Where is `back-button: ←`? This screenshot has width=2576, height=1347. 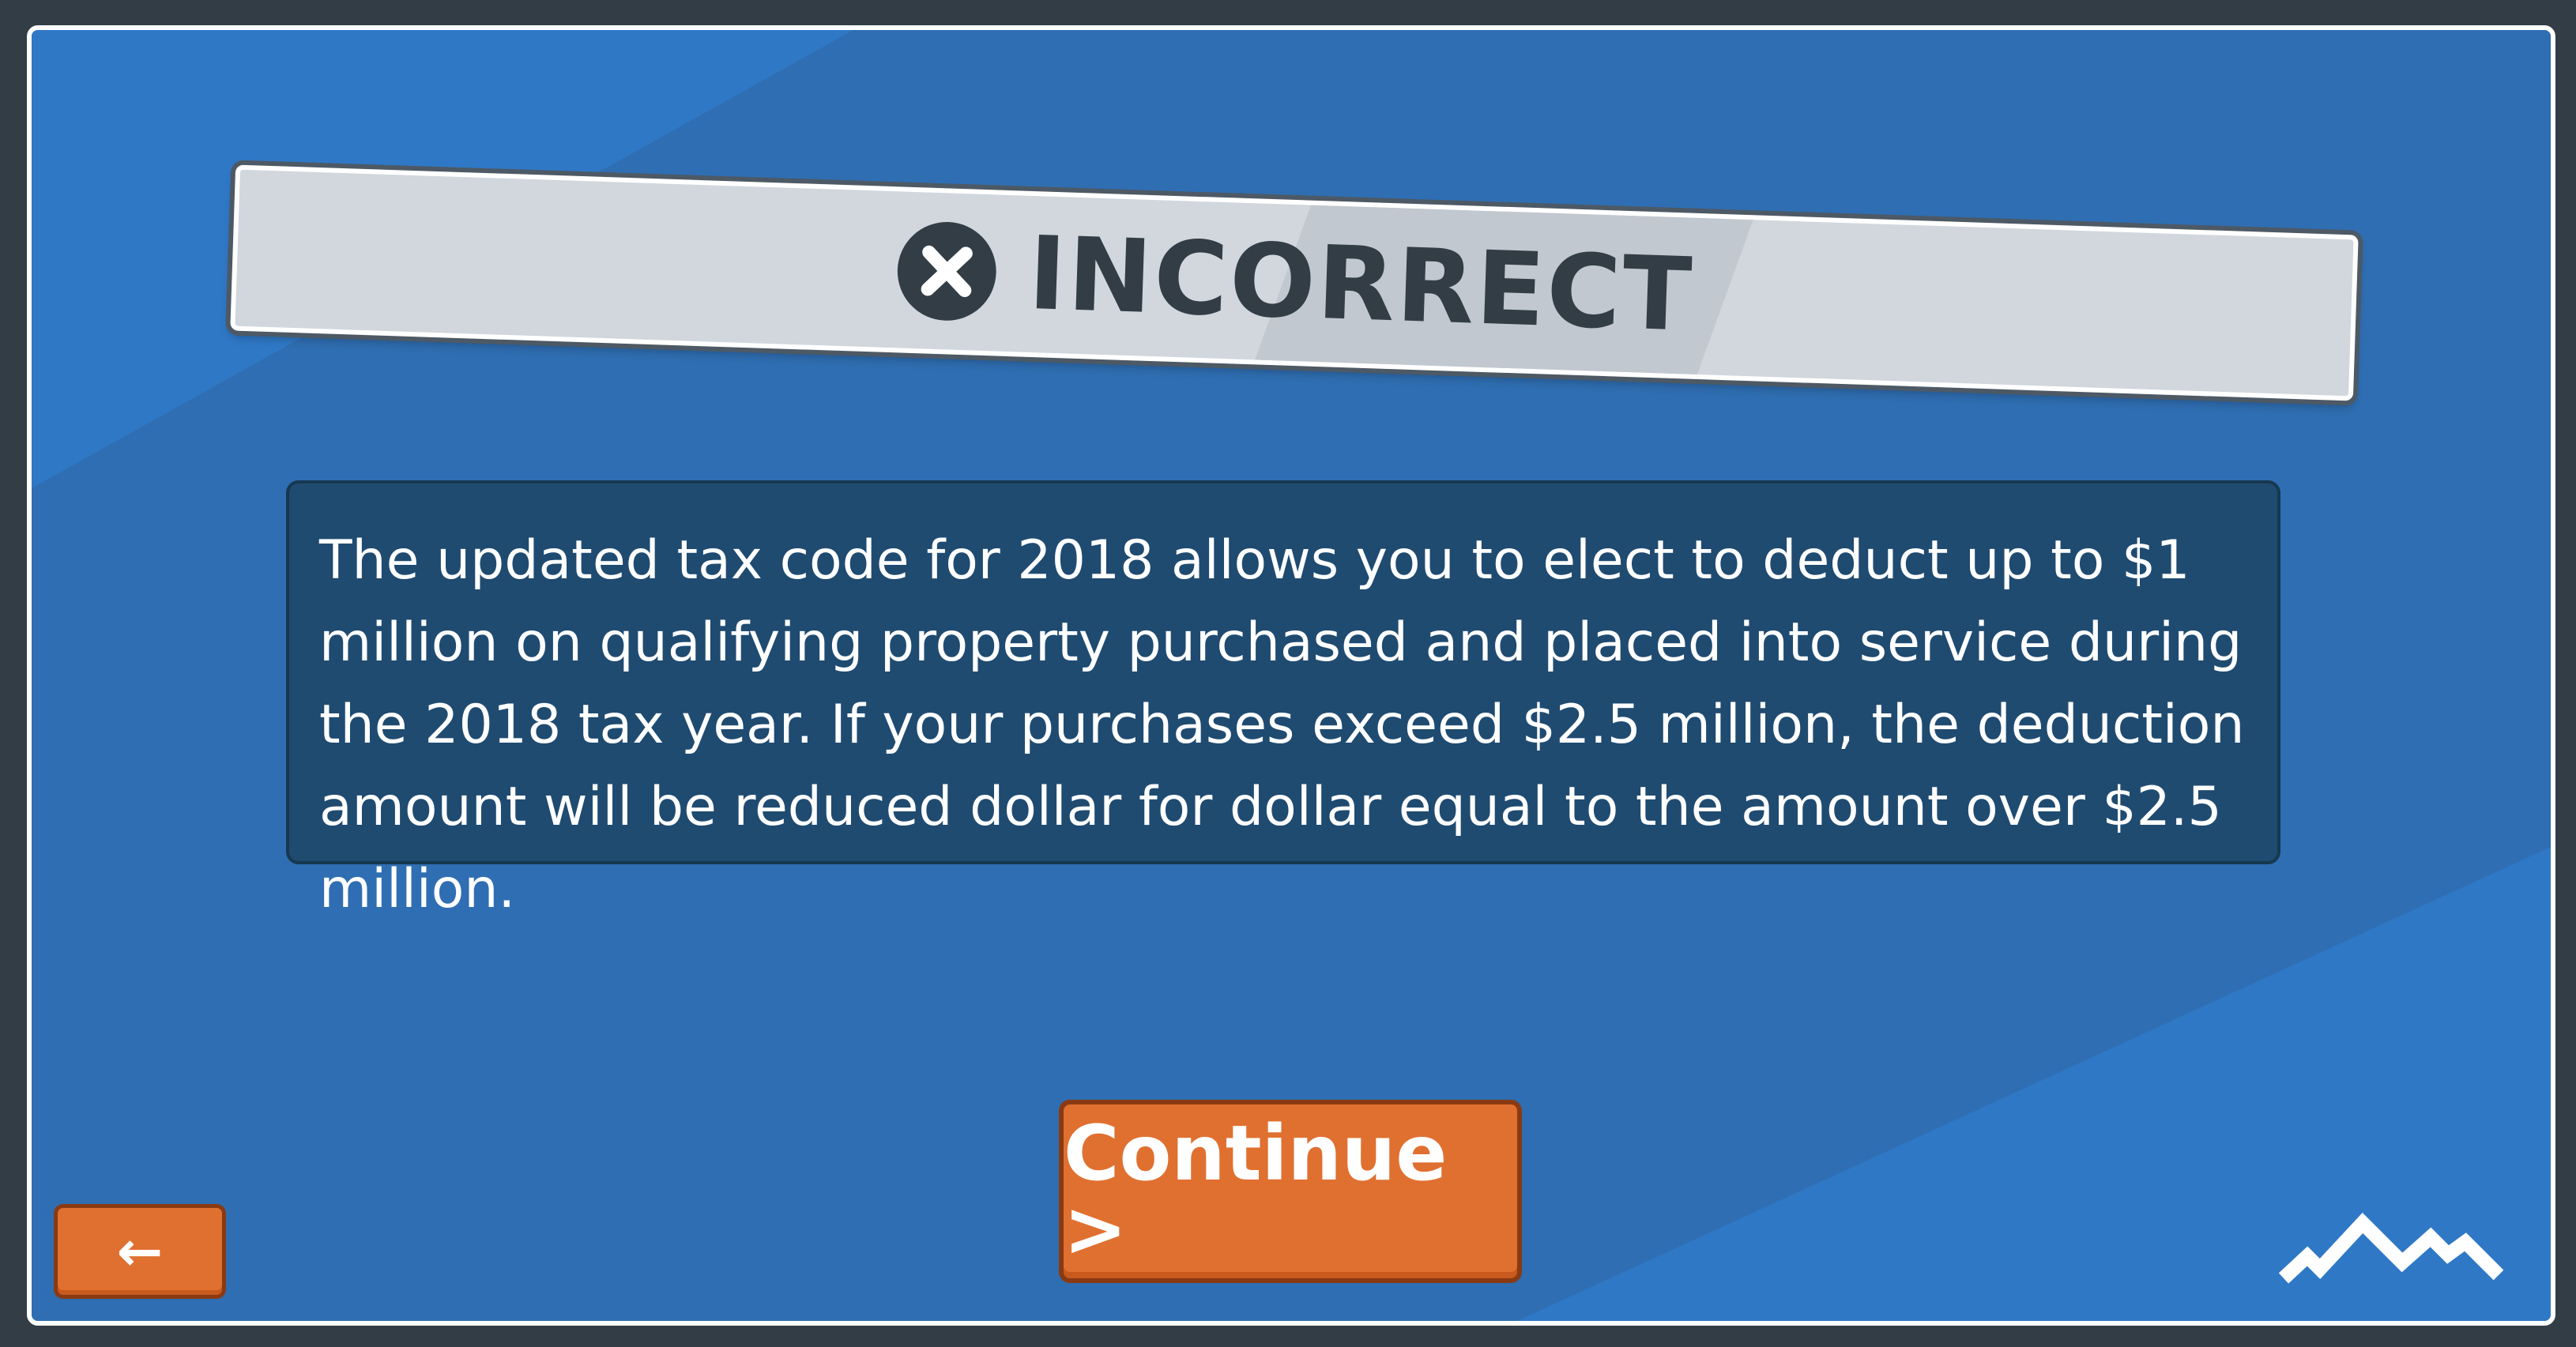
back-button: ← is located at coordinates (140, 1252).